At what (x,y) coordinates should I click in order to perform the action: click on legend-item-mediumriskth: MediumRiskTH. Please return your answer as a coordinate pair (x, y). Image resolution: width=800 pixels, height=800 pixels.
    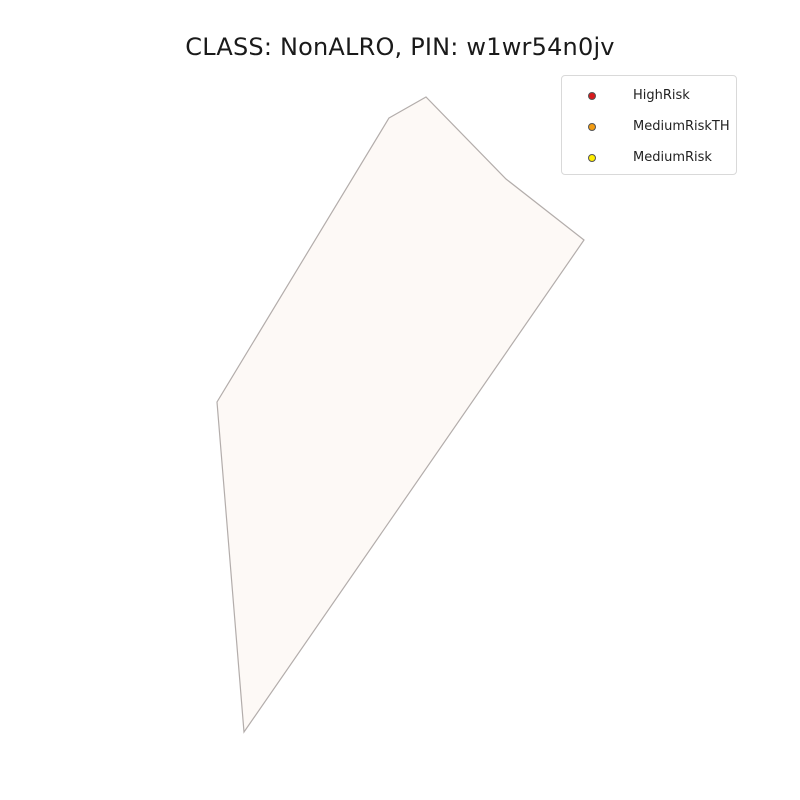
    Looking at the image, I should click on (650, 128).